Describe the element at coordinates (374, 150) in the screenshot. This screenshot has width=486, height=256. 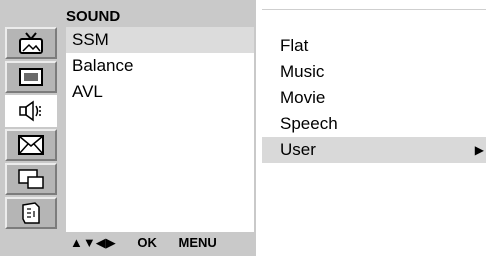
I see `option-user: User ▶` at that location.